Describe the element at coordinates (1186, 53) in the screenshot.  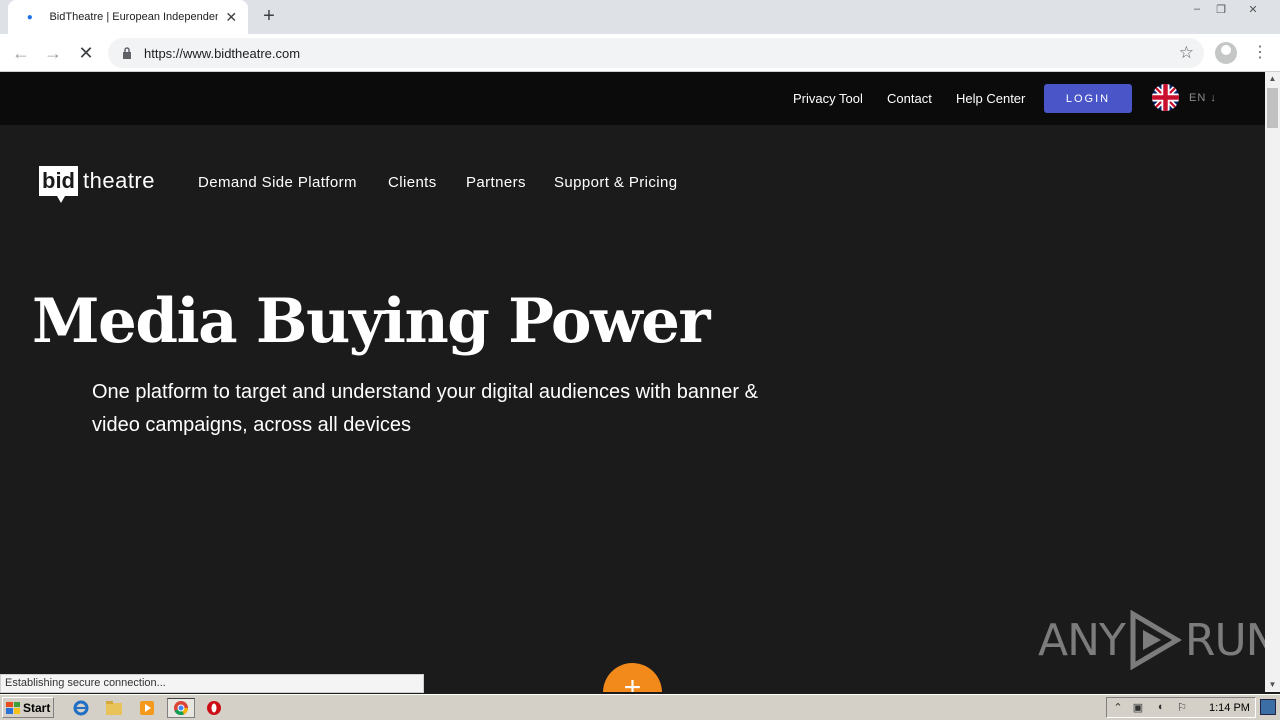
I see `star-icon: ☆` at that location.